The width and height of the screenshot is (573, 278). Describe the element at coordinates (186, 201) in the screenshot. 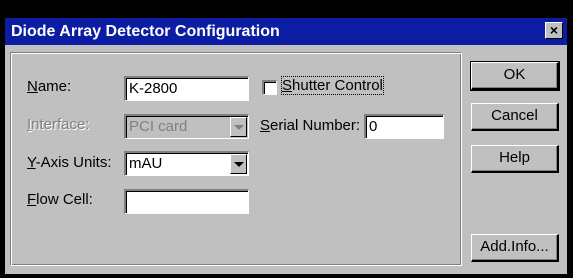

I see `flow-cell-input` at that location.